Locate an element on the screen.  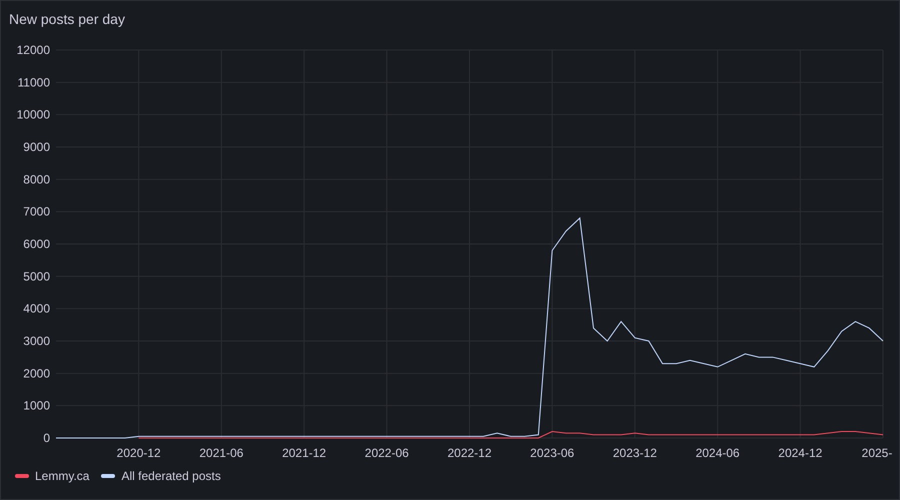
legend-label: Lemmy.ca is located at coordinates (62, 476).